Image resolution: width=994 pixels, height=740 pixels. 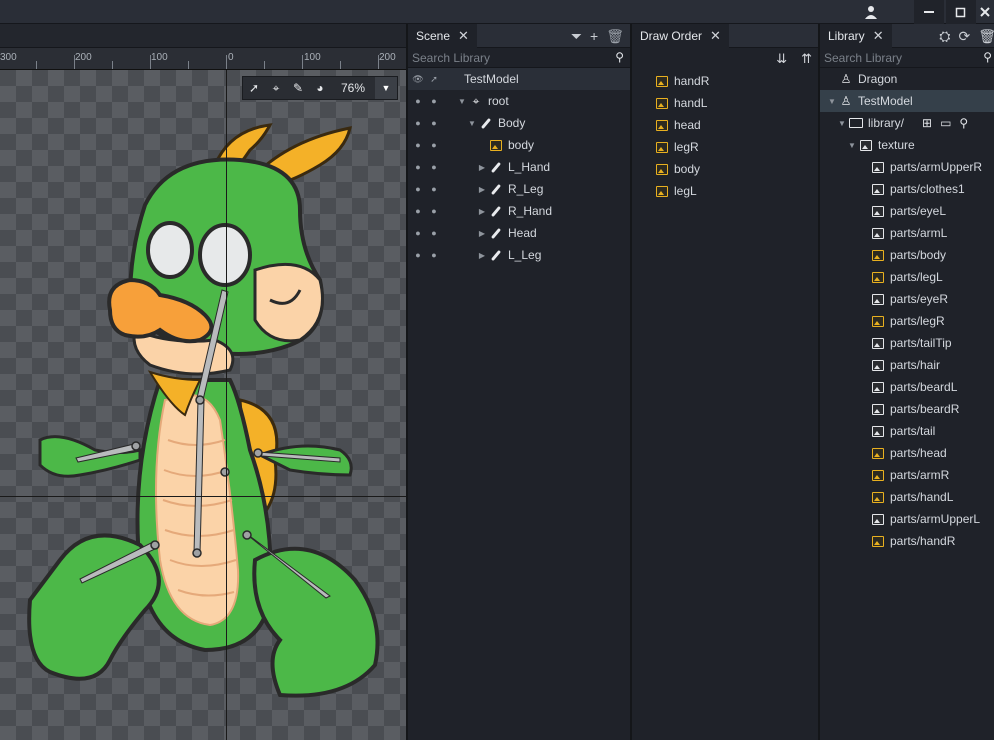 I want to click on library-item: parts/head, so click(x=907, y=453).